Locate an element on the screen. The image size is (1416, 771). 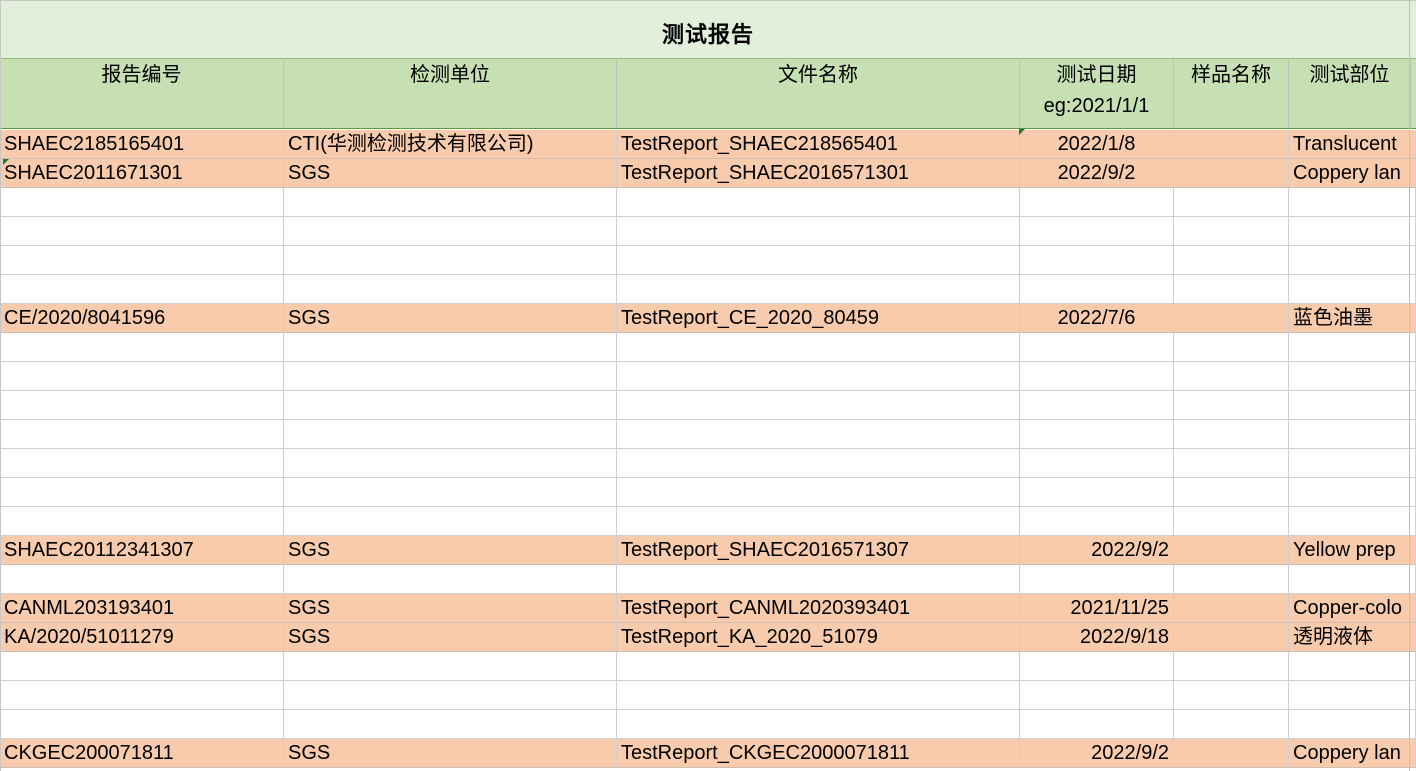
cell-test-part: Yellow prep is located at coordinates (1352, 550).